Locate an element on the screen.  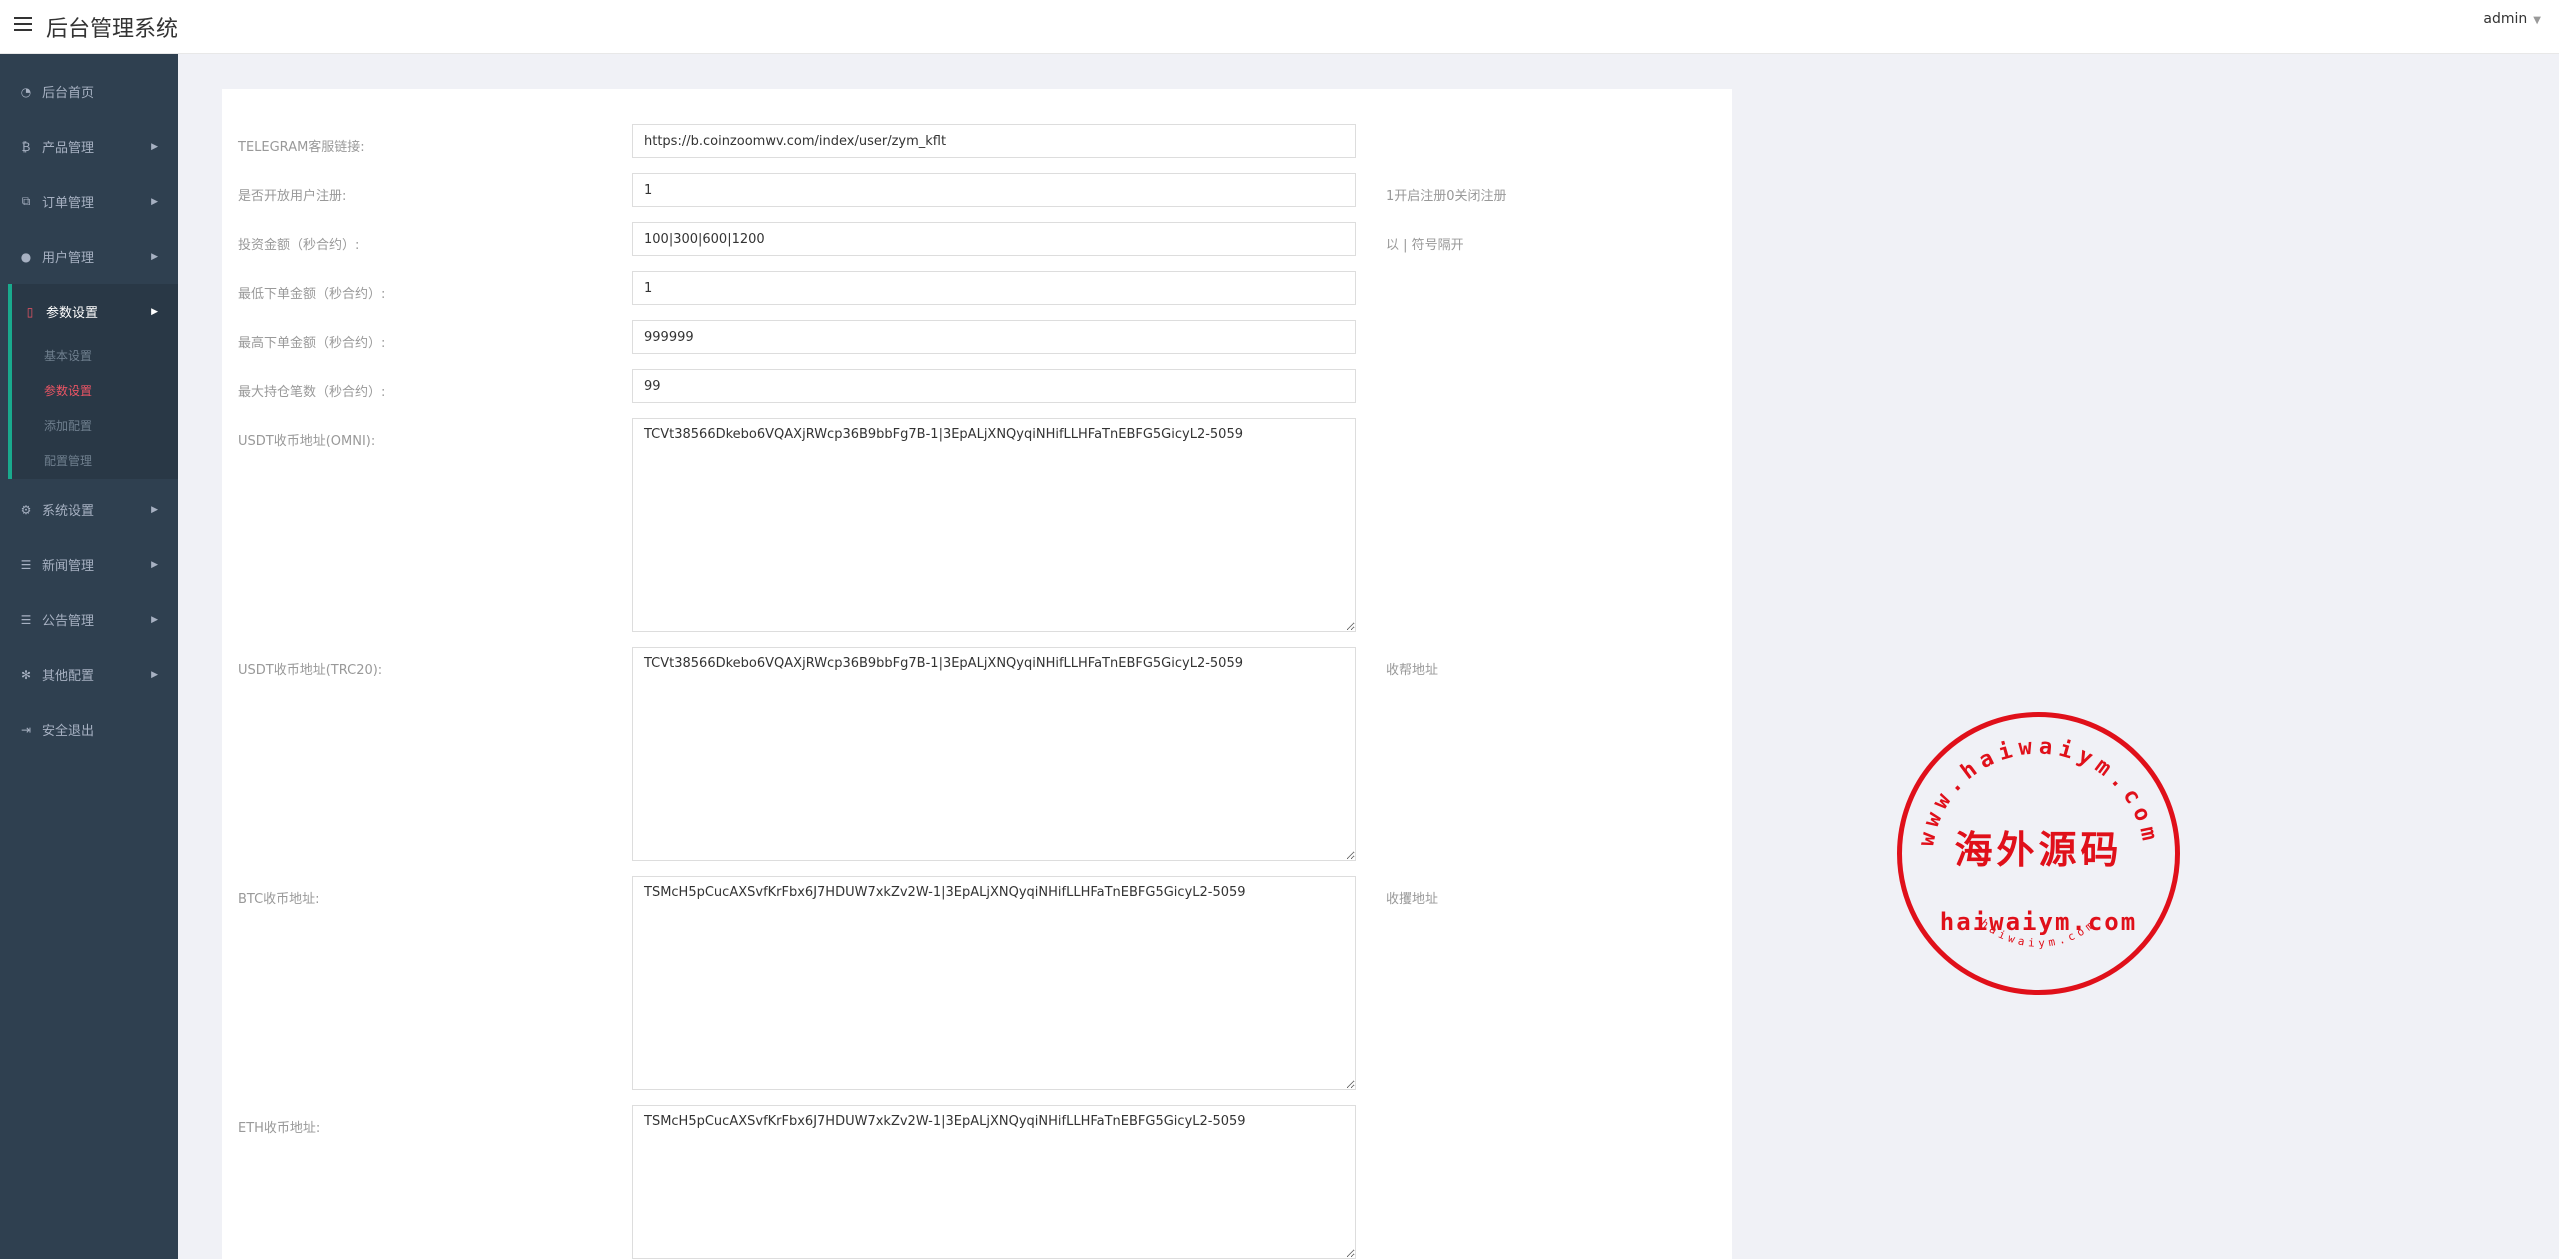
field-label: 最低下单金额（秒合约）: is located at coordinates (312, 294).